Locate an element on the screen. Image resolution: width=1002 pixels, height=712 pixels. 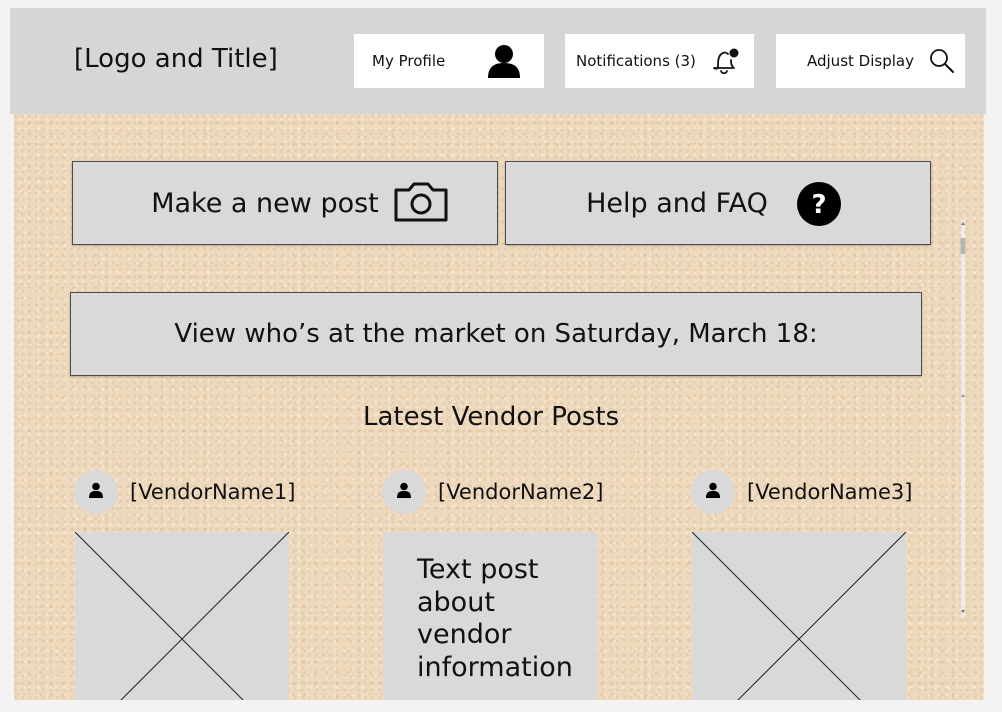
new-post-button: Make a new post is located at coordinates (285, 203).